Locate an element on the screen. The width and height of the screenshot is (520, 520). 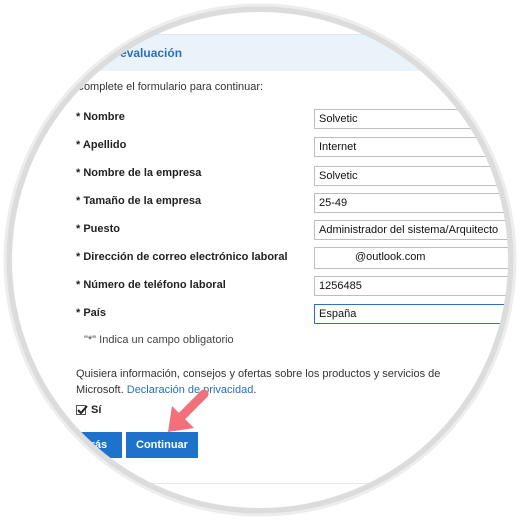
consent-checkbox is located at coordinates (82, 410).